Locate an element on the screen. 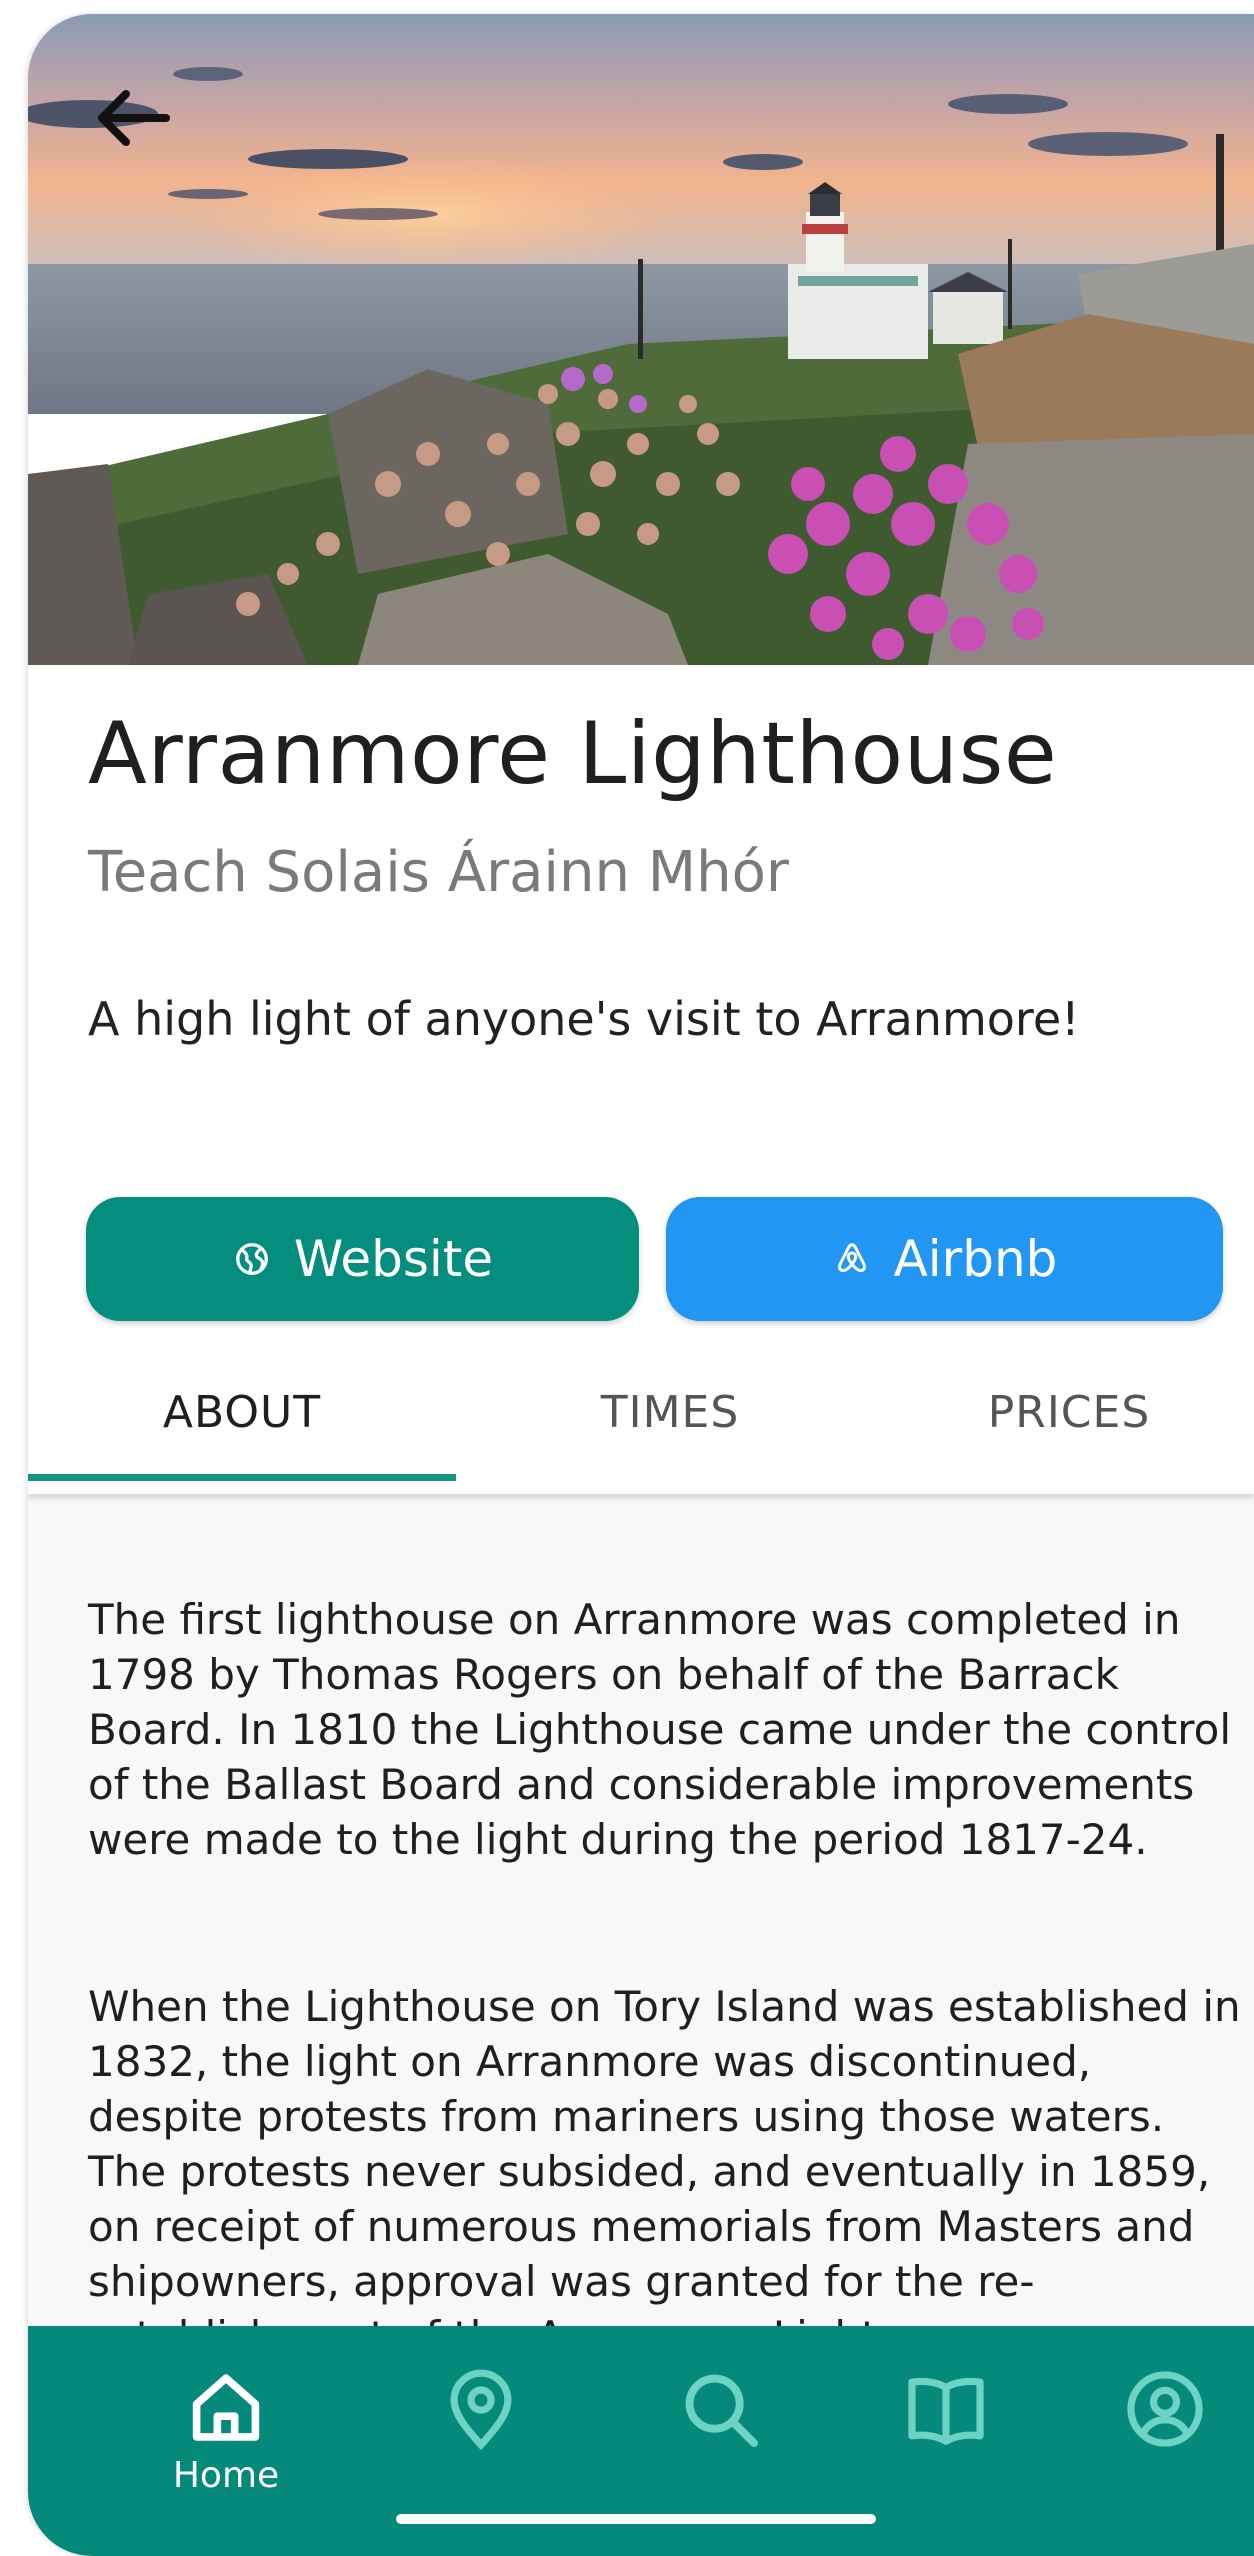 The width and height of the screenshot is (1254, 2556). back-button is located at coordinates (134, 118).